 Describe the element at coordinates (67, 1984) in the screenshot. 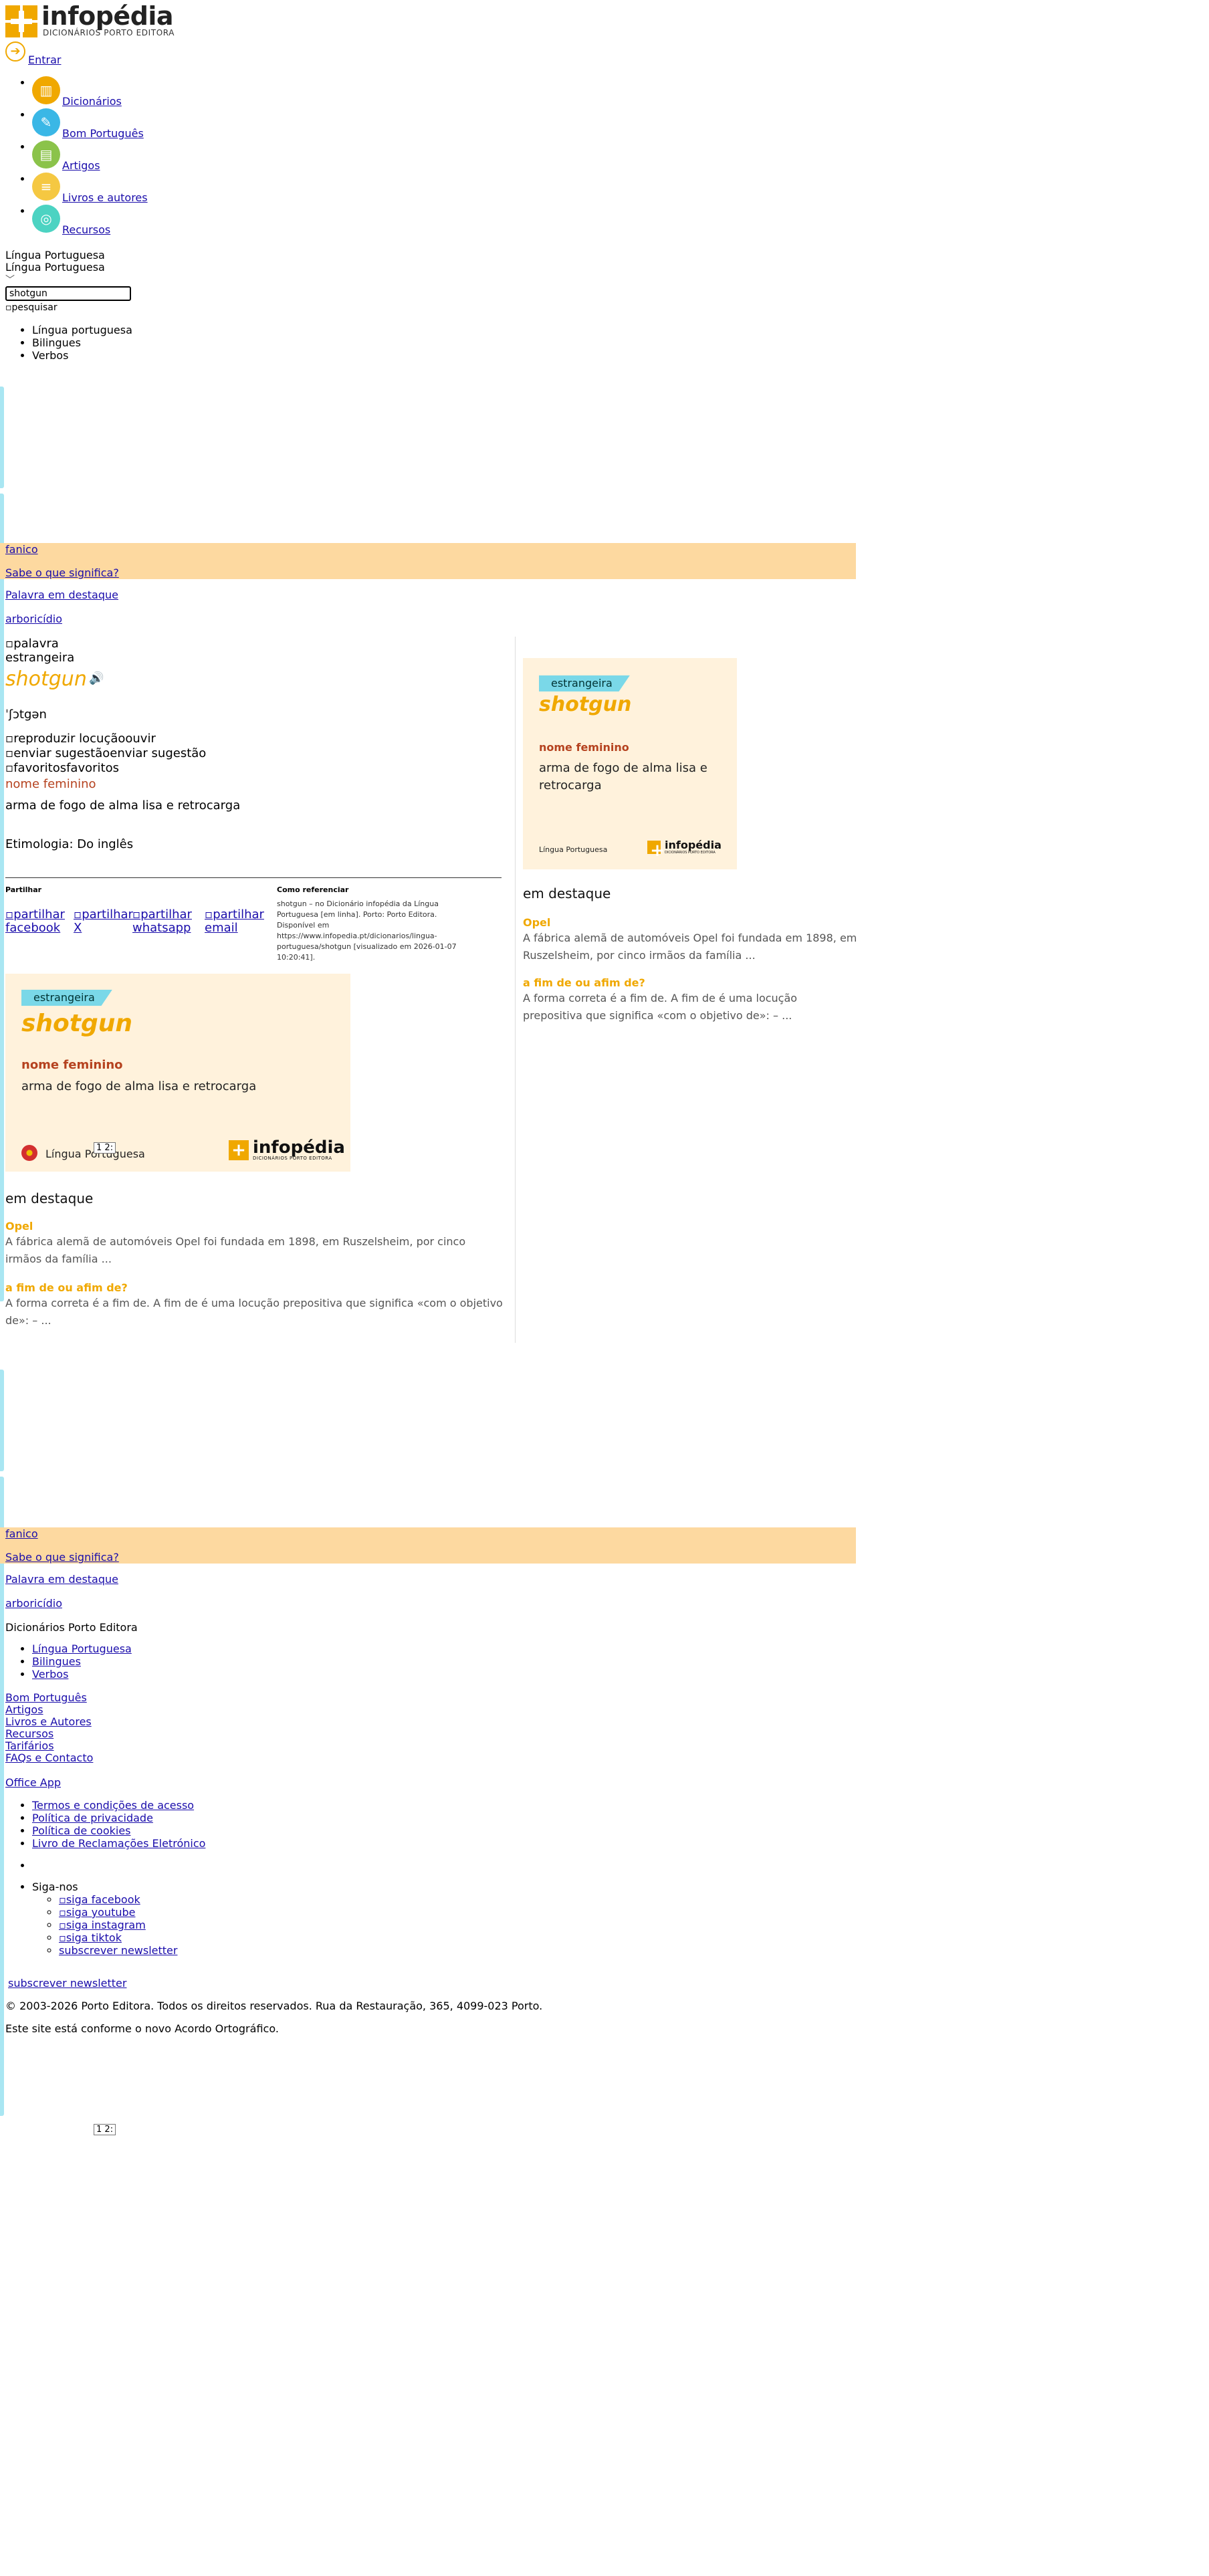

I see `newsletter-link-2: subscrever newsletter` at that location.